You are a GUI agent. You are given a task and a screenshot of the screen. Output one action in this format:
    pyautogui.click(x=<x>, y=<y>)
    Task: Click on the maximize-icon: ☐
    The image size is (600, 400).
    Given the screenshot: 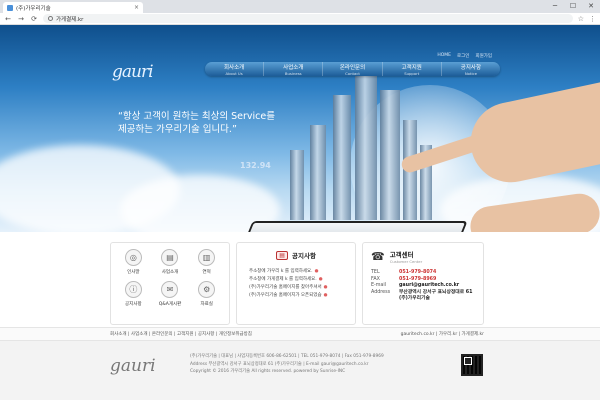 What is the action you would take?
    pyautogui.click(x=573, y=6)
    